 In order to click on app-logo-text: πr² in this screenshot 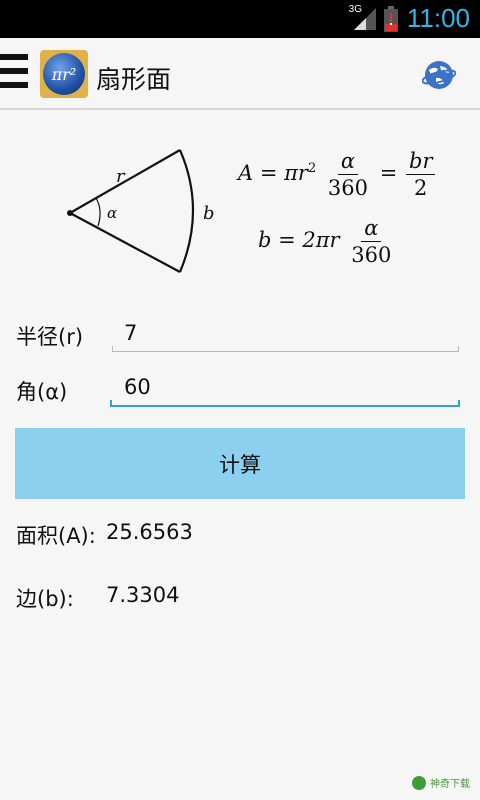, I will do `click(64, 74)`.